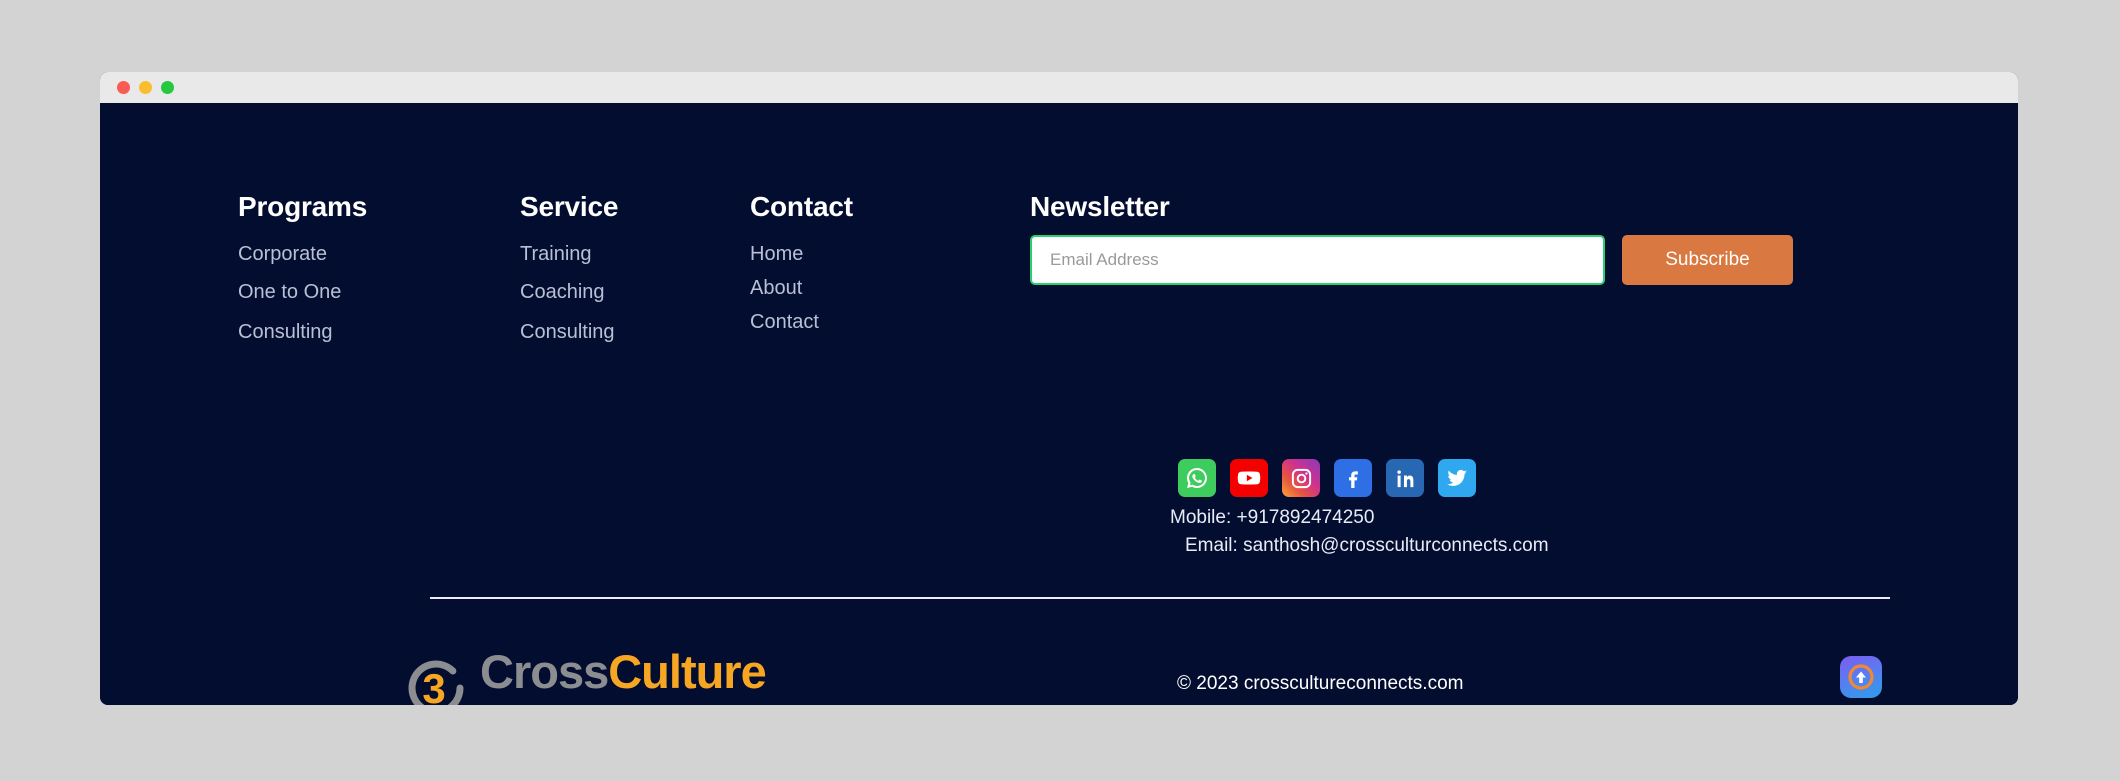 The width and height of the screenshot is (2120, 781). What do you see at coordinates (784, 322) in the screenshot?
I see `footer-link-contact: Contact` at bounding box center [784, 322].